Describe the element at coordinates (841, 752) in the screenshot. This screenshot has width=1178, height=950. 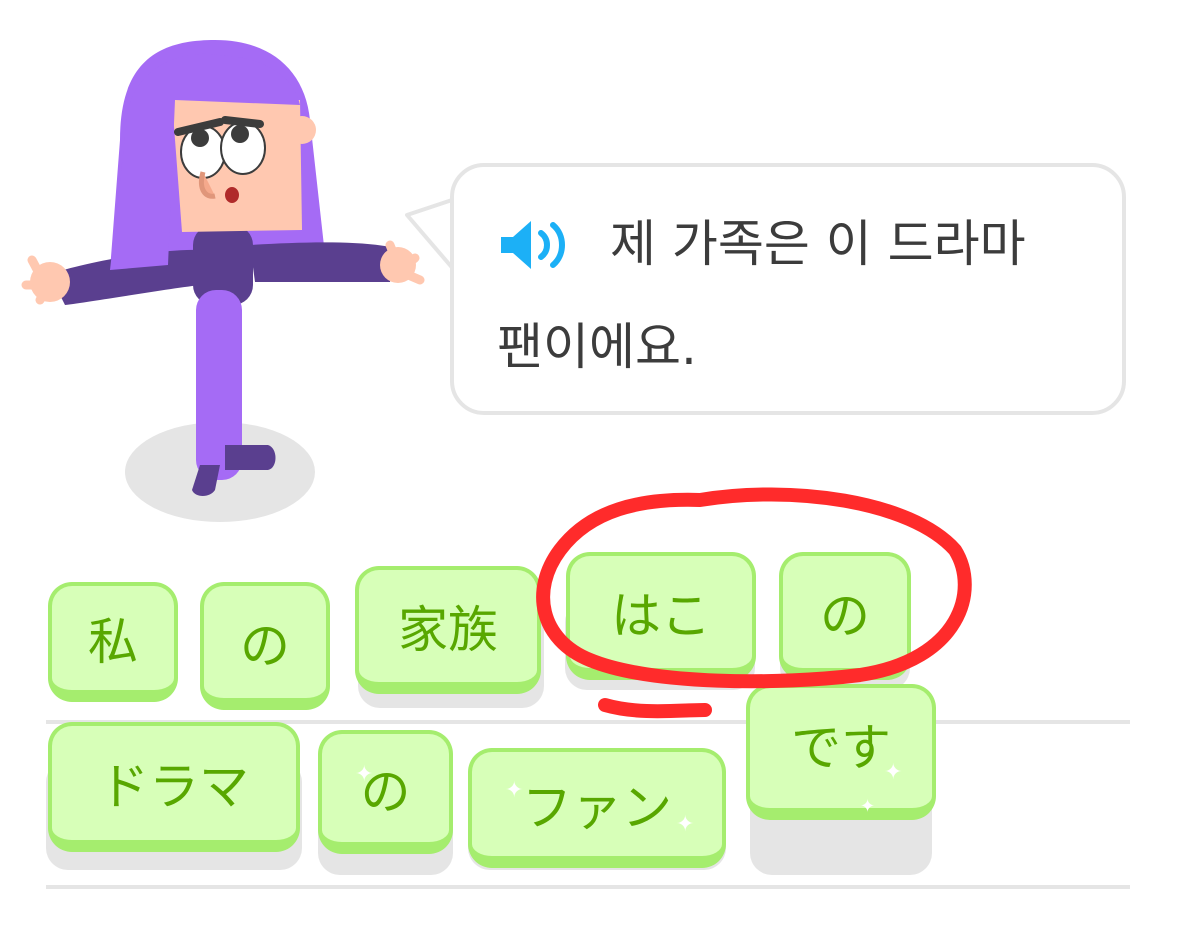
I see `word-tile: です` at that location.